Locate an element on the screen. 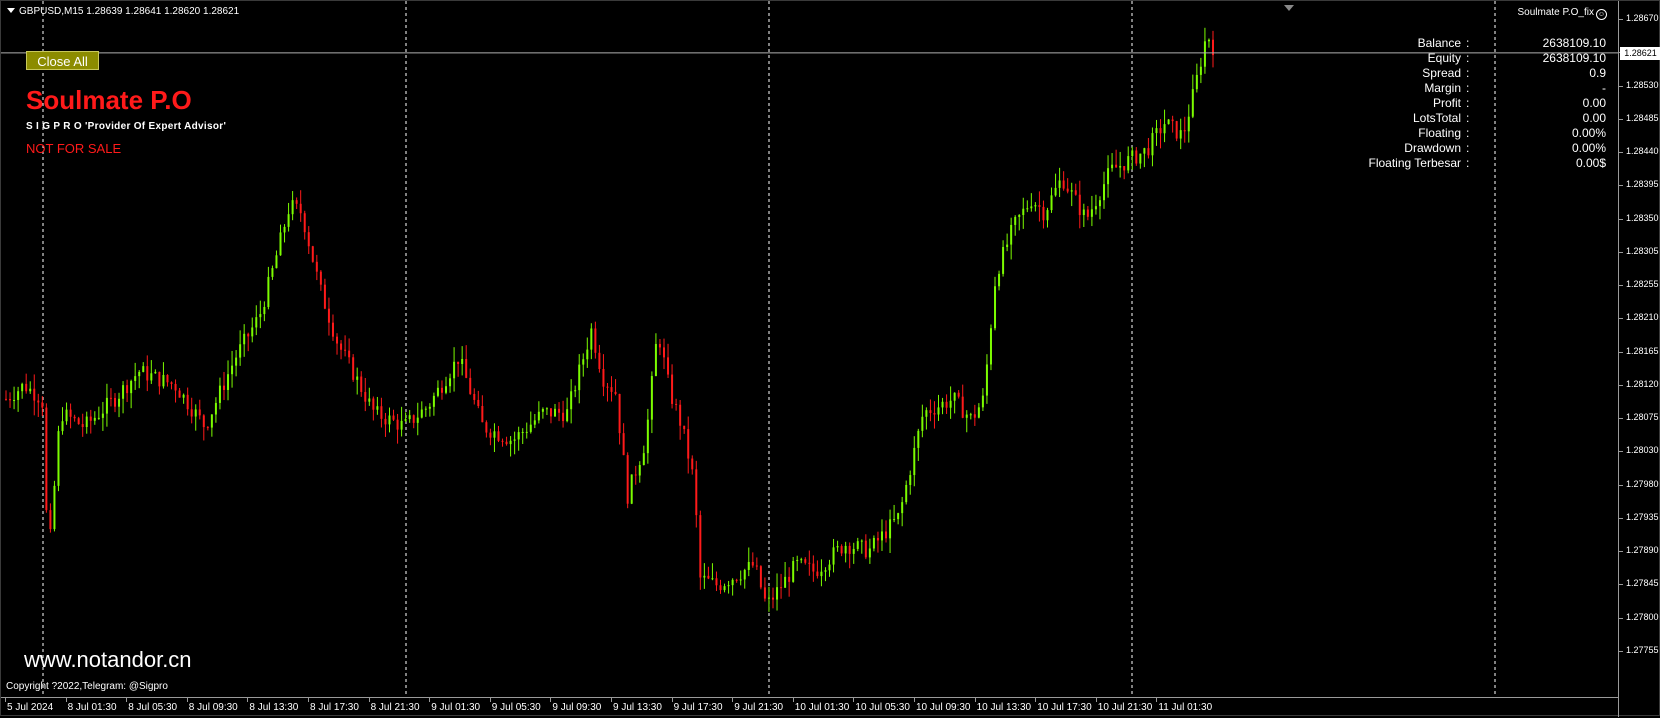 The image size is (1660, 718). chart-shift-marker-icon is located at coordinates (1289, 8).